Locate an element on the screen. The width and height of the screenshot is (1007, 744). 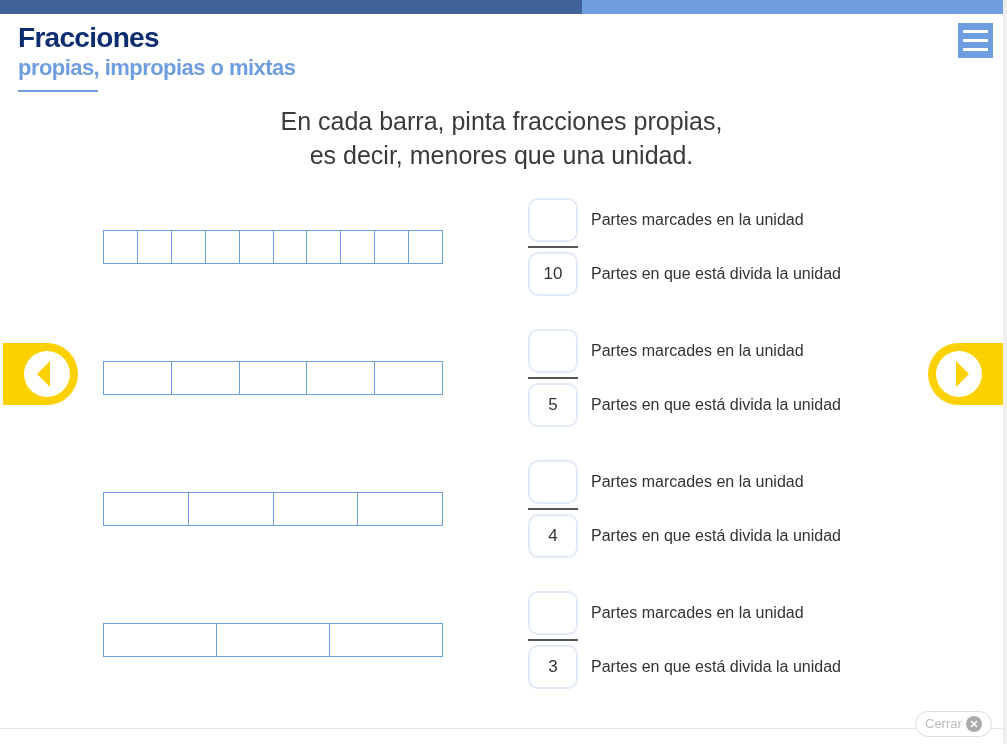
close-icon is located at coordinates (973, 724).